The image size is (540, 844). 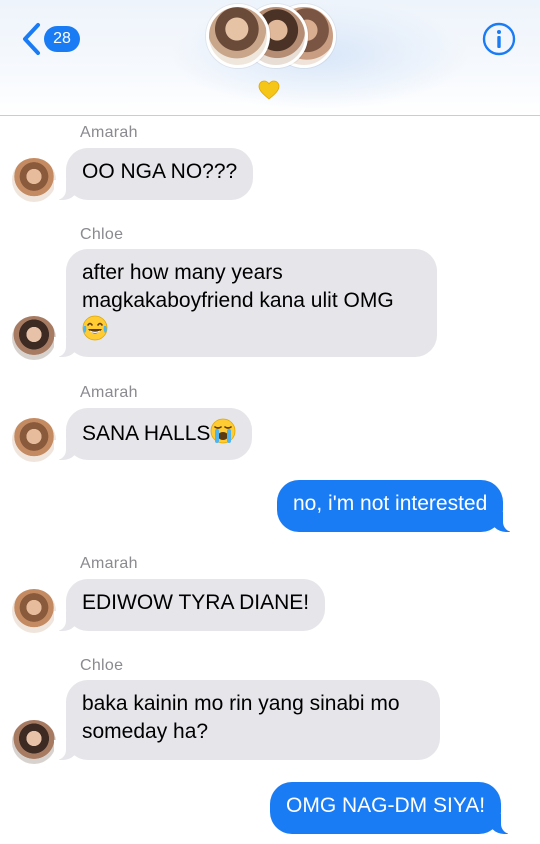 I want to click on message-bubble-incoming: OO NGA NO???, so click(x=153, y=174).